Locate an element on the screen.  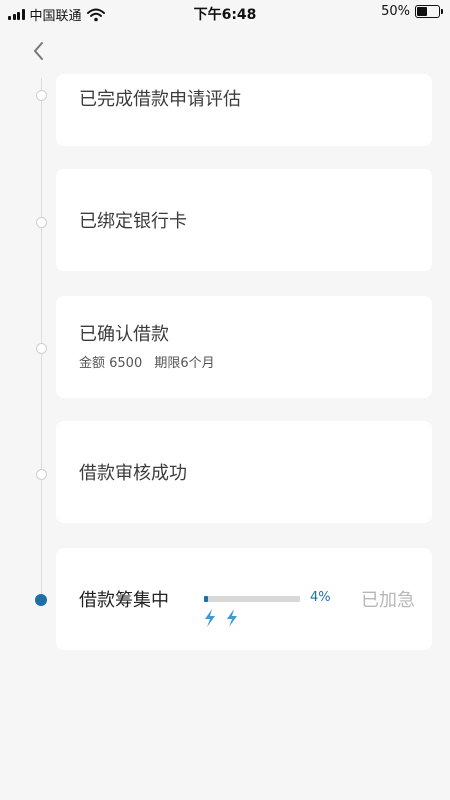
step-card-fundraising: 借款筹集中 4% 已加急 is located at coordinates (244, 599).